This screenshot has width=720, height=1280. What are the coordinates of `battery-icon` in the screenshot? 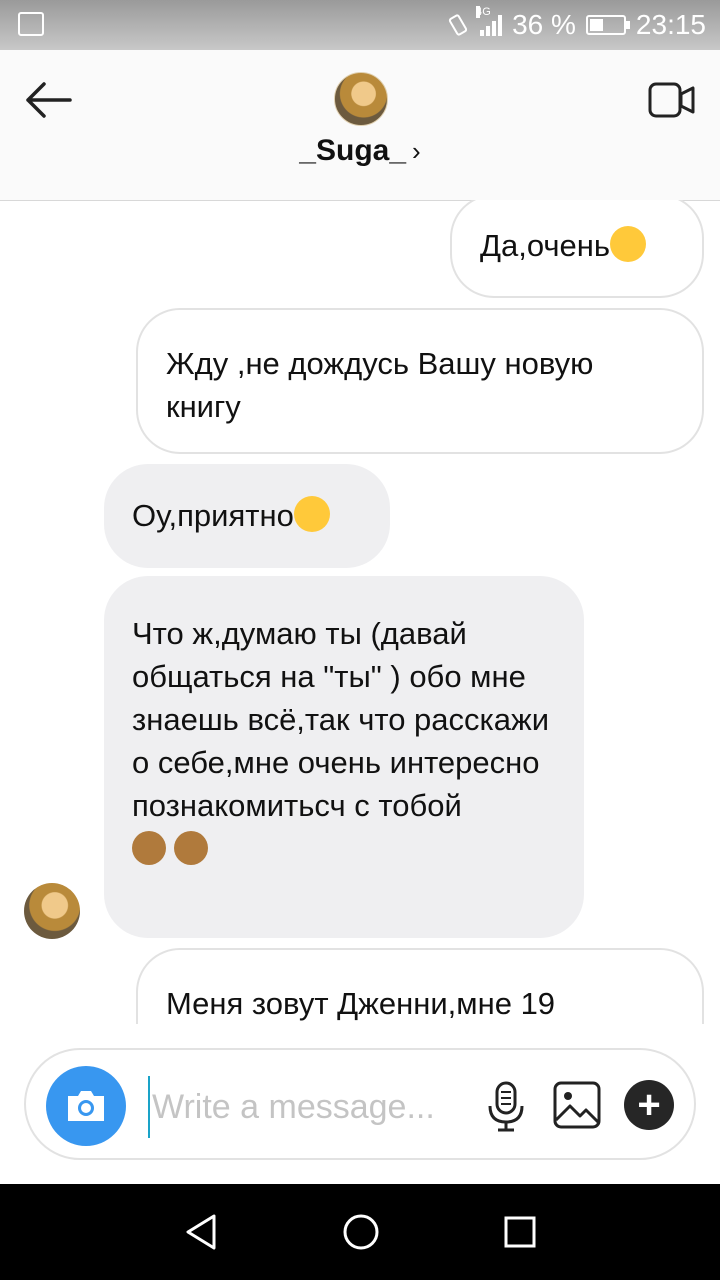 It's located at (607, 25).